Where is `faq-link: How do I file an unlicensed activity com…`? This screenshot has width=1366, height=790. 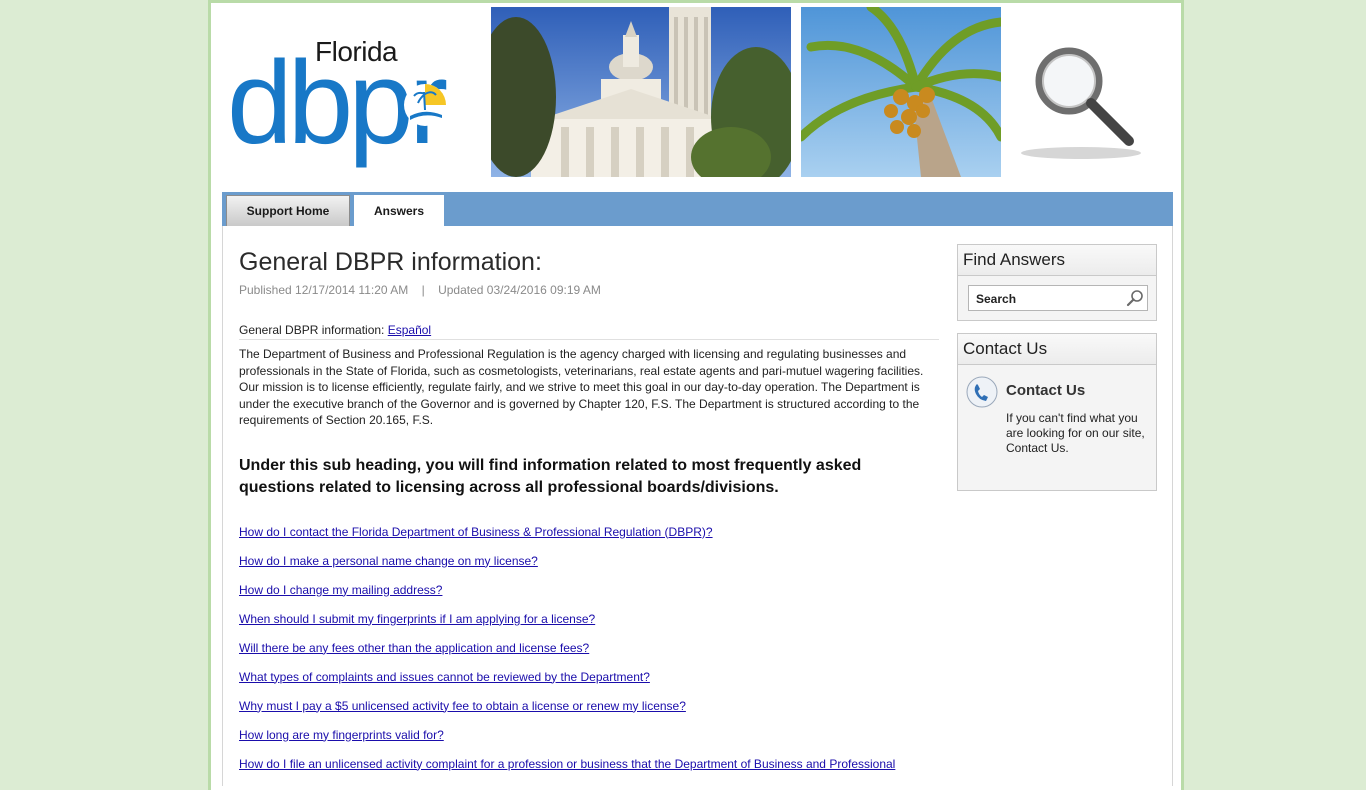
faq-link: How do I file an unlicensed activity com… is located at coordinates (567, 764).